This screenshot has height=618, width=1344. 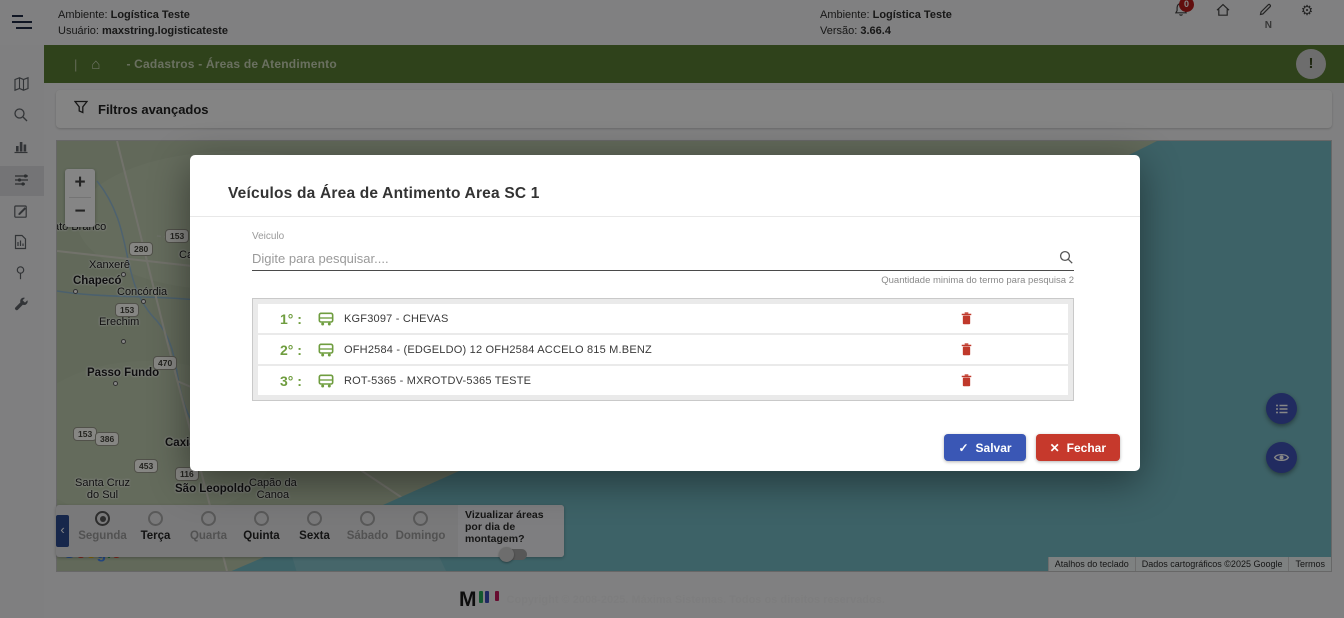 I want to click on modal-title: Veículos da Área de Antimento Area SC 1, so click(x=384, y=193).